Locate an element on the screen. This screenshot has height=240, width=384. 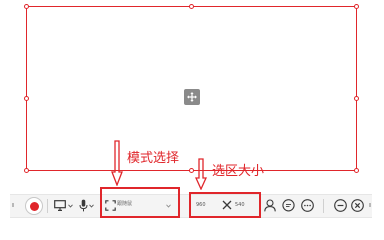
record-icon is located at coordinates (34, 206).